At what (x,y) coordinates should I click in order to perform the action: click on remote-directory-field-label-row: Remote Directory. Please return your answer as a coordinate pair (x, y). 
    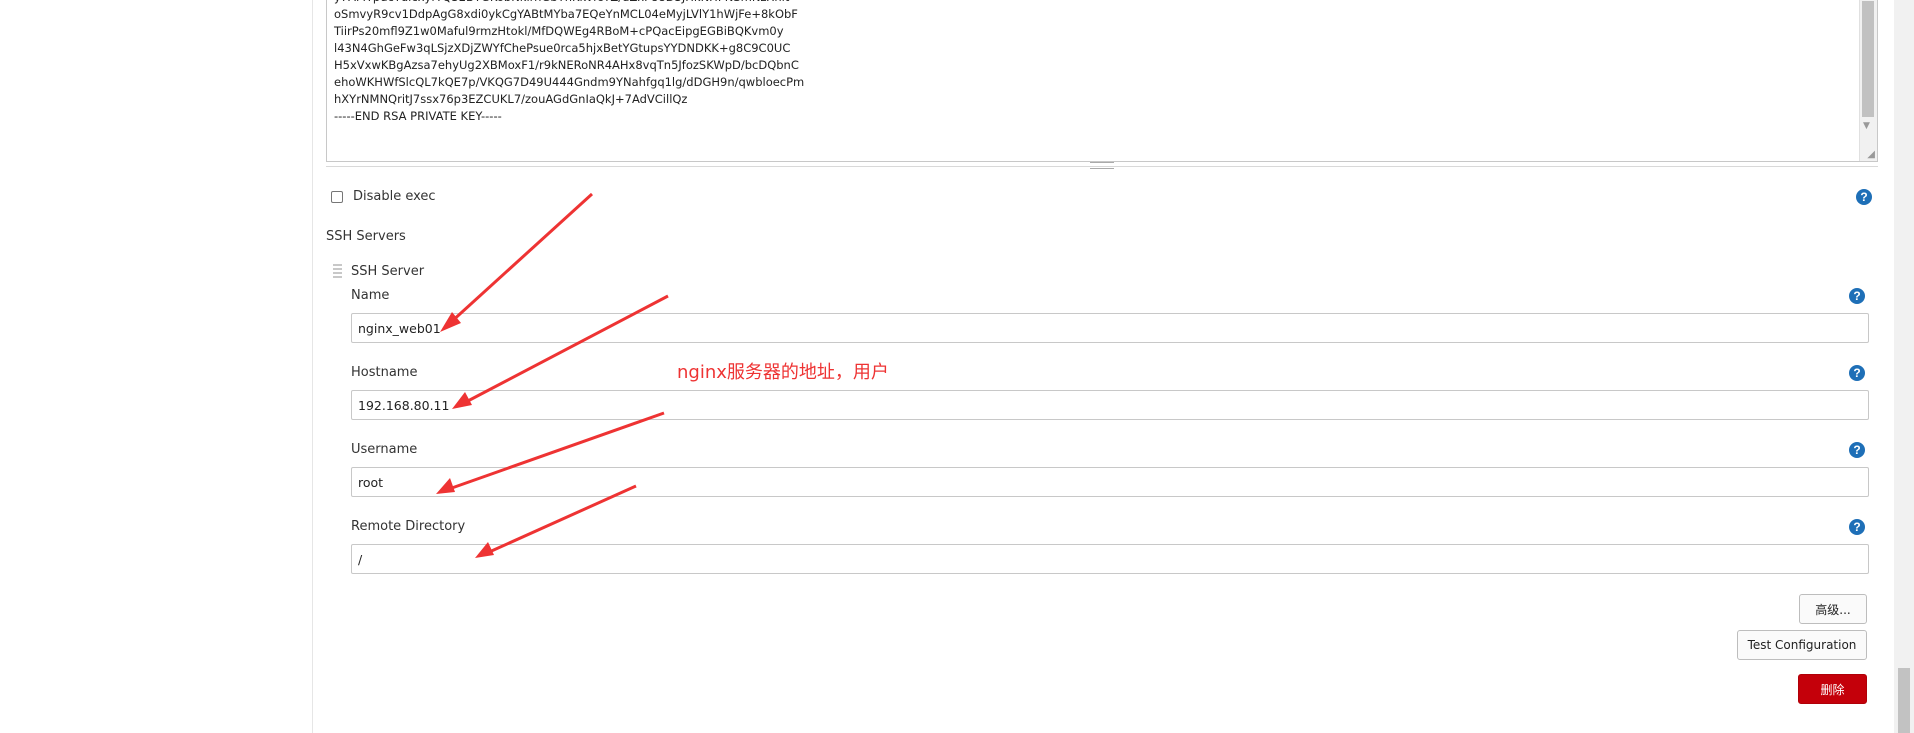
    Looking at the image, I should click on (408, 526).